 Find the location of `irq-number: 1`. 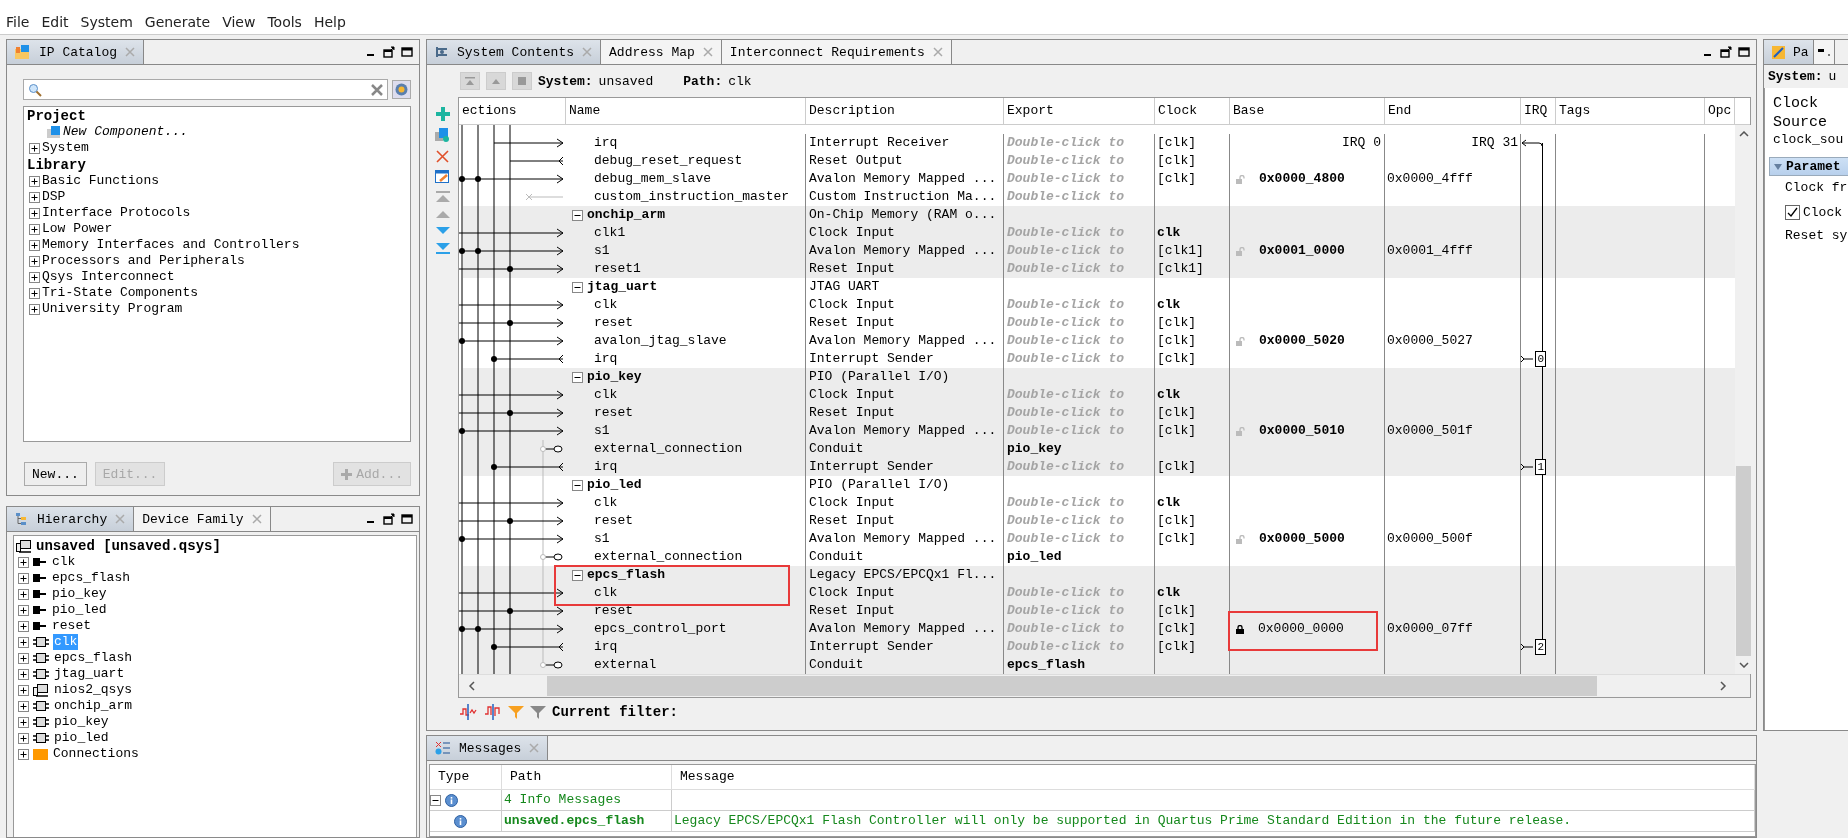

irq-number: 1 is located at coordinates (1540, 467).